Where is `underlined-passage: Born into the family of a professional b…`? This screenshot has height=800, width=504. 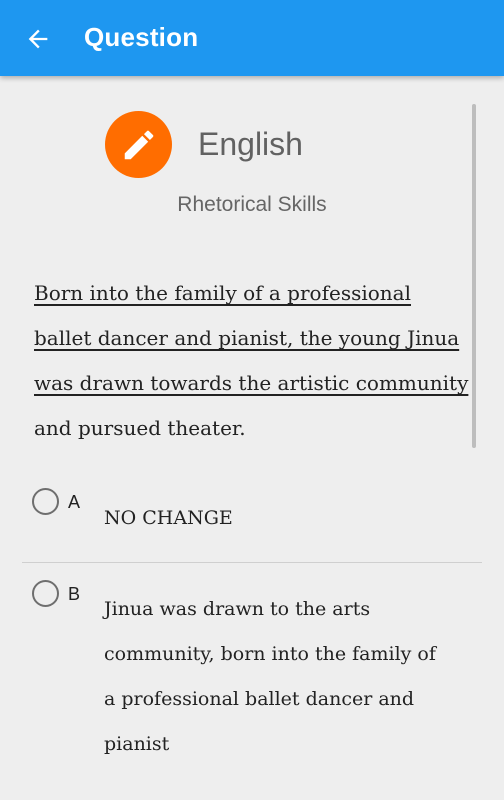 underlined-passage: Born into the family of a professional b… is located at coordinates (251, 338).